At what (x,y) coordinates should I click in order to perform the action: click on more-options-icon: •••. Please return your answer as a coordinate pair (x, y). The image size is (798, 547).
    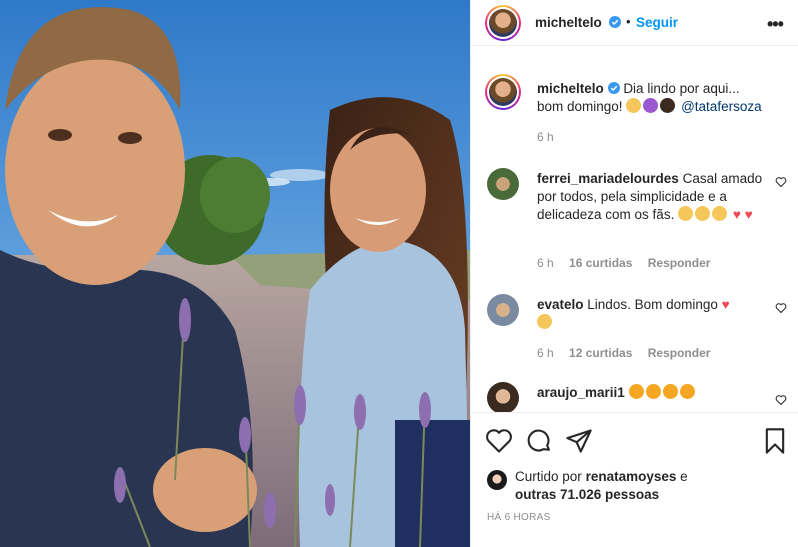
    Looking at the image, I should click on (775, 24).